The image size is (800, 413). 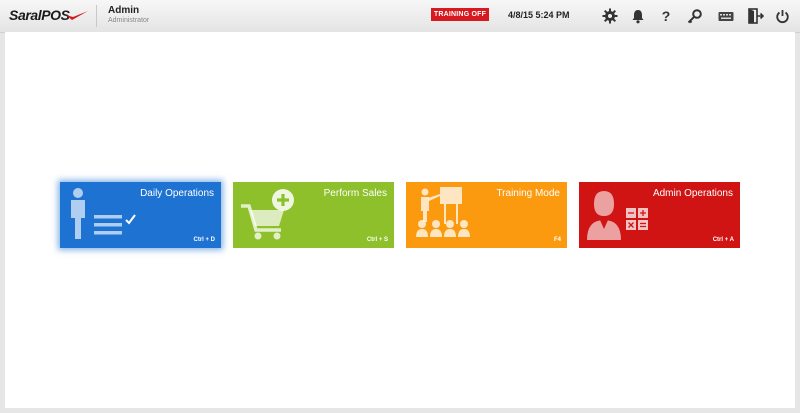 I want to click on saralpos-logo: SaralPOS, so click(x=49, y=16).